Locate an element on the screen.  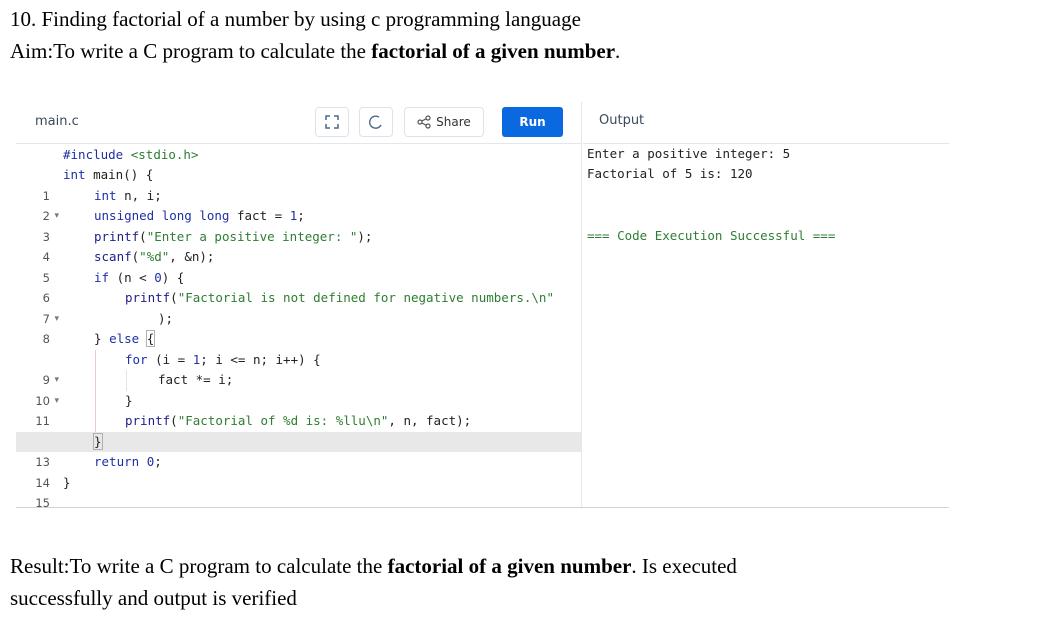
panel-bottom-border is located at coordinates (482, 507).